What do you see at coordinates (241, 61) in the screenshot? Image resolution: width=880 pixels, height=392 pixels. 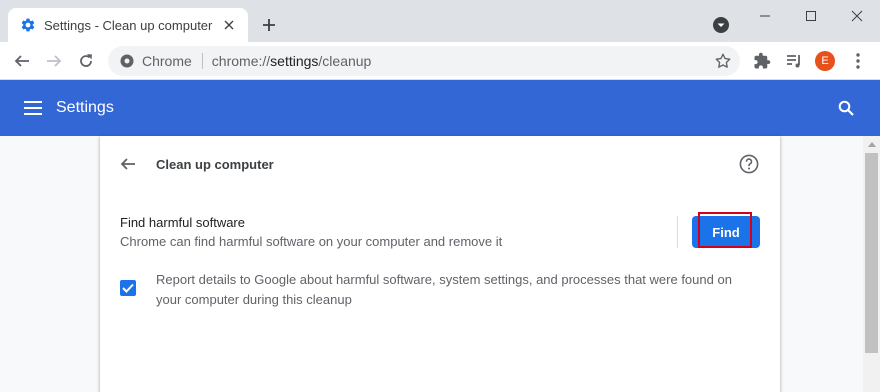 I see `url-prefix: chrome://` at bounding box center [241, 61].